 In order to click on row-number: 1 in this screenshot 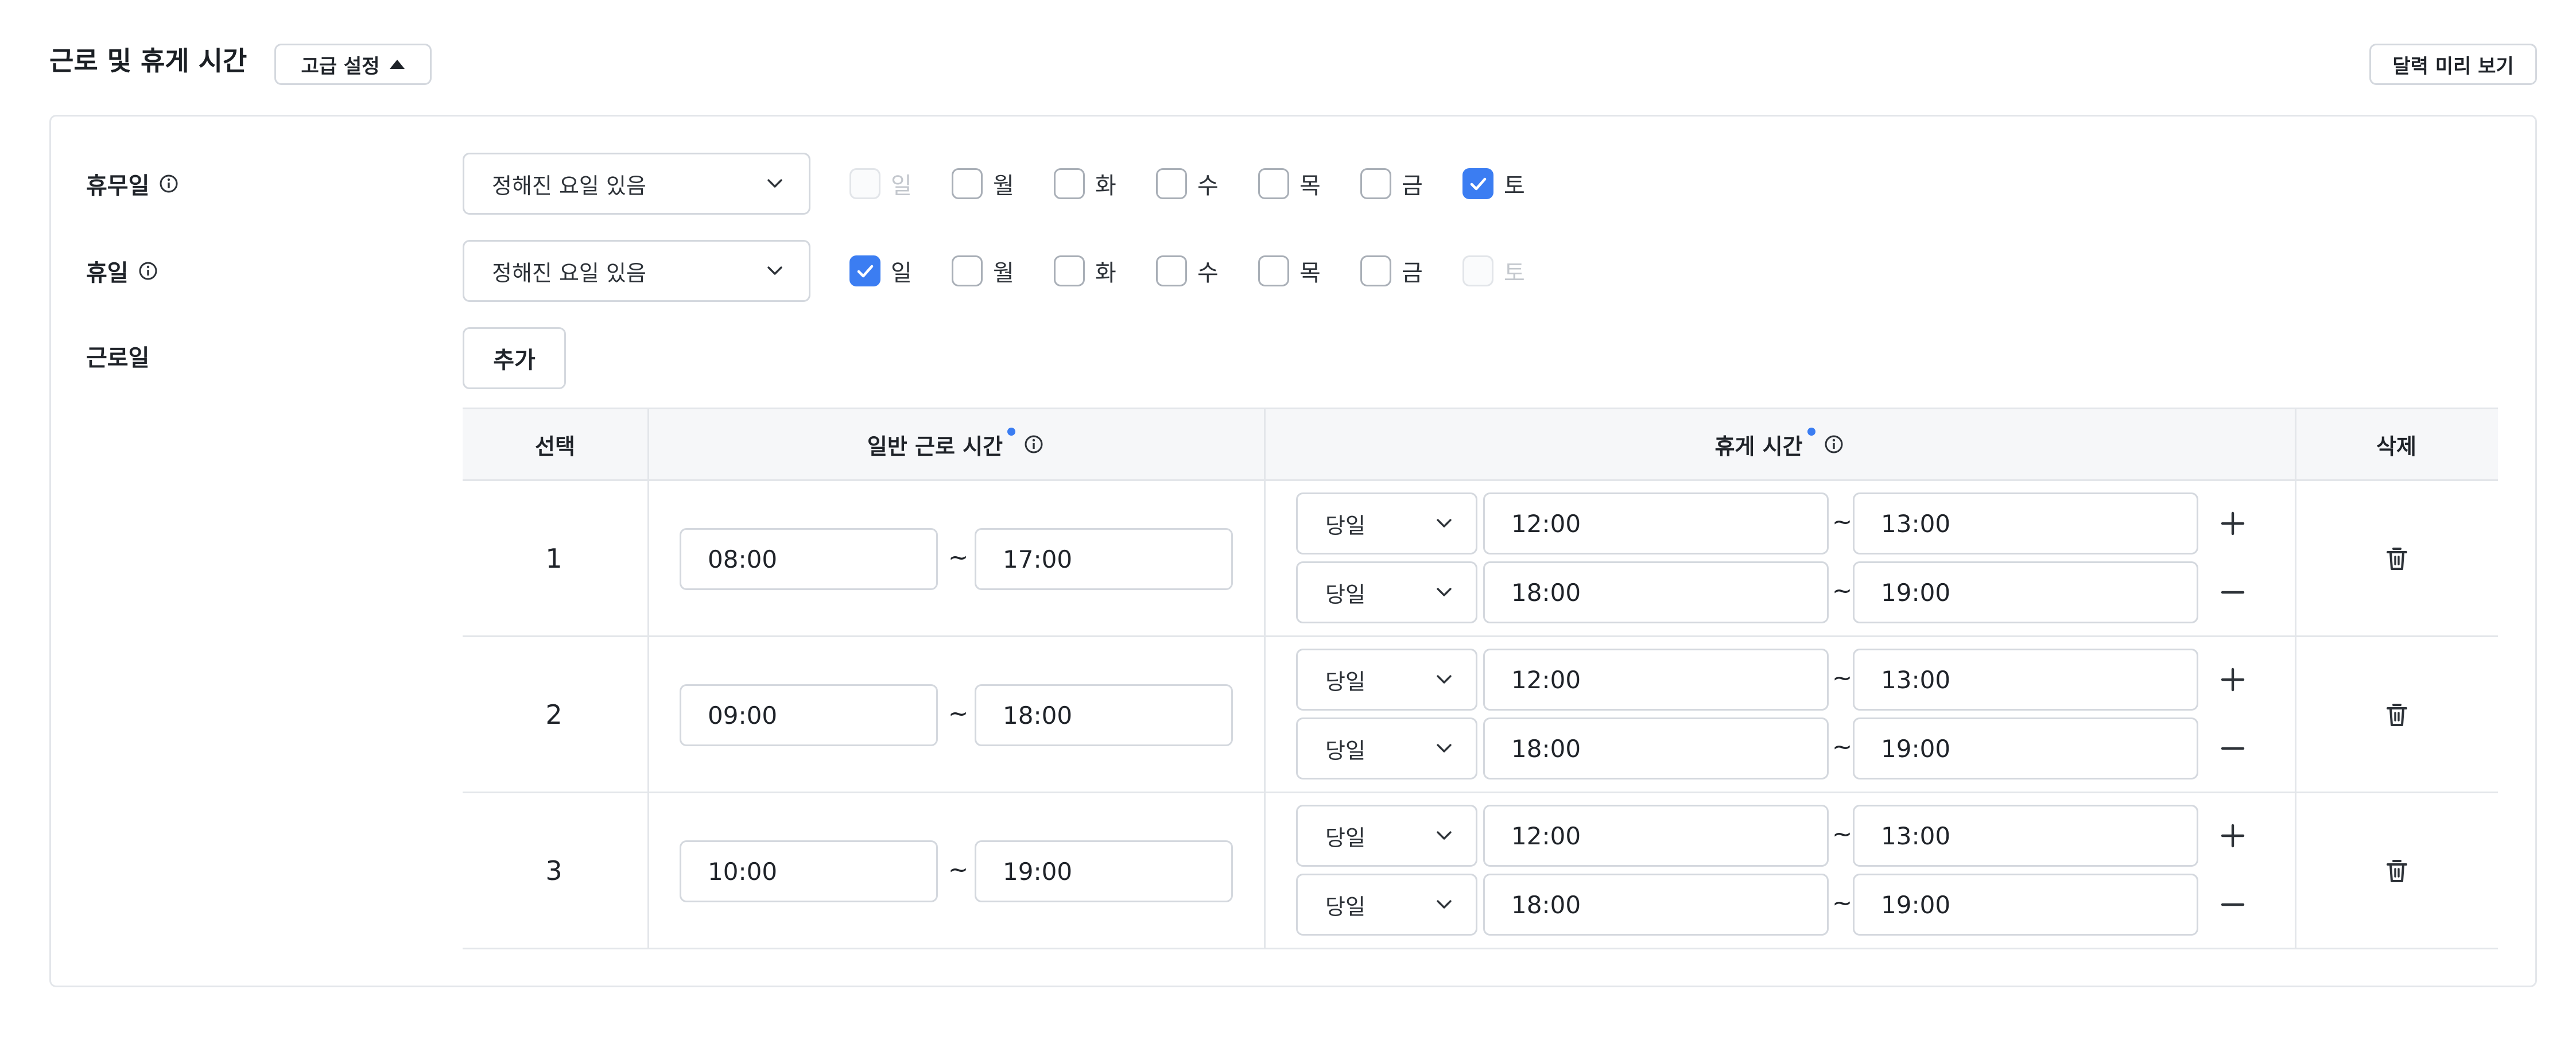, I will do `click(553, 558)`.